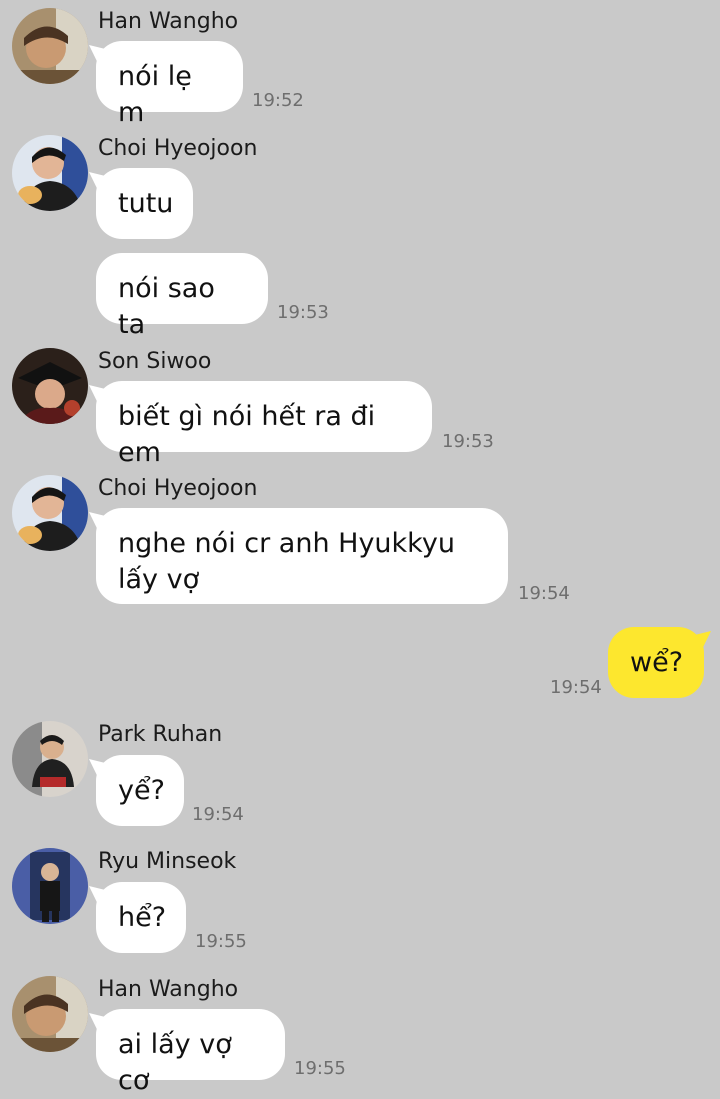 The image size is (720, 1099). I want to click on message-bubble: hể?, so click(141, 917).